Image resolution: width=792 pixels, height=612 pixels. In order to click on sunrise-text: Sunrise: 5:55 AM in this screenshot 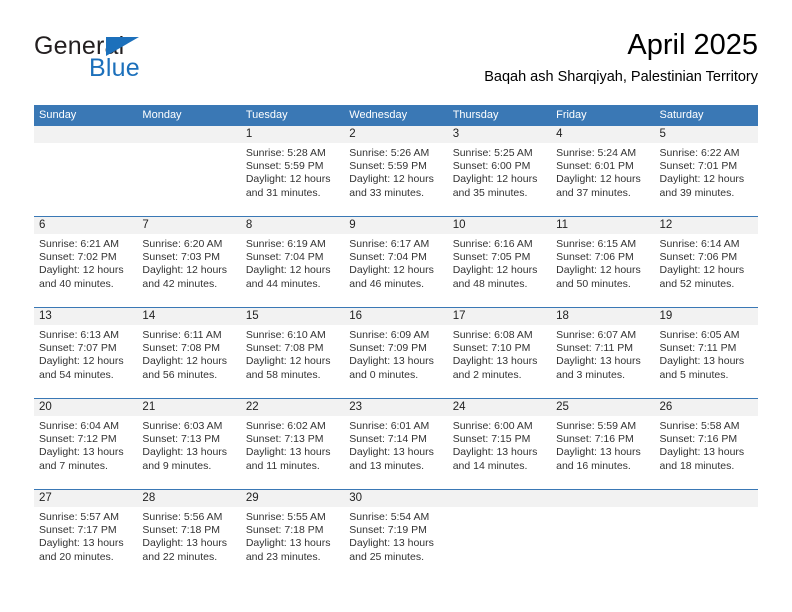, I will do `click(285, 517)`.